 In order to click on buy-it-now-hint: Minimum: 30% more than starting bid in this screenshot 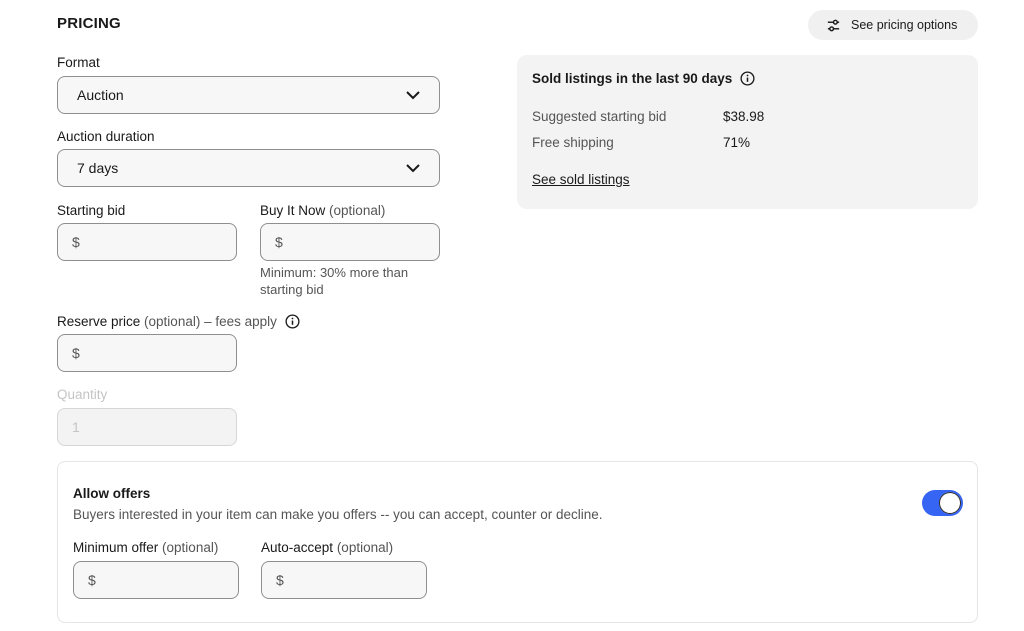, I will do `click(334, 281)`.